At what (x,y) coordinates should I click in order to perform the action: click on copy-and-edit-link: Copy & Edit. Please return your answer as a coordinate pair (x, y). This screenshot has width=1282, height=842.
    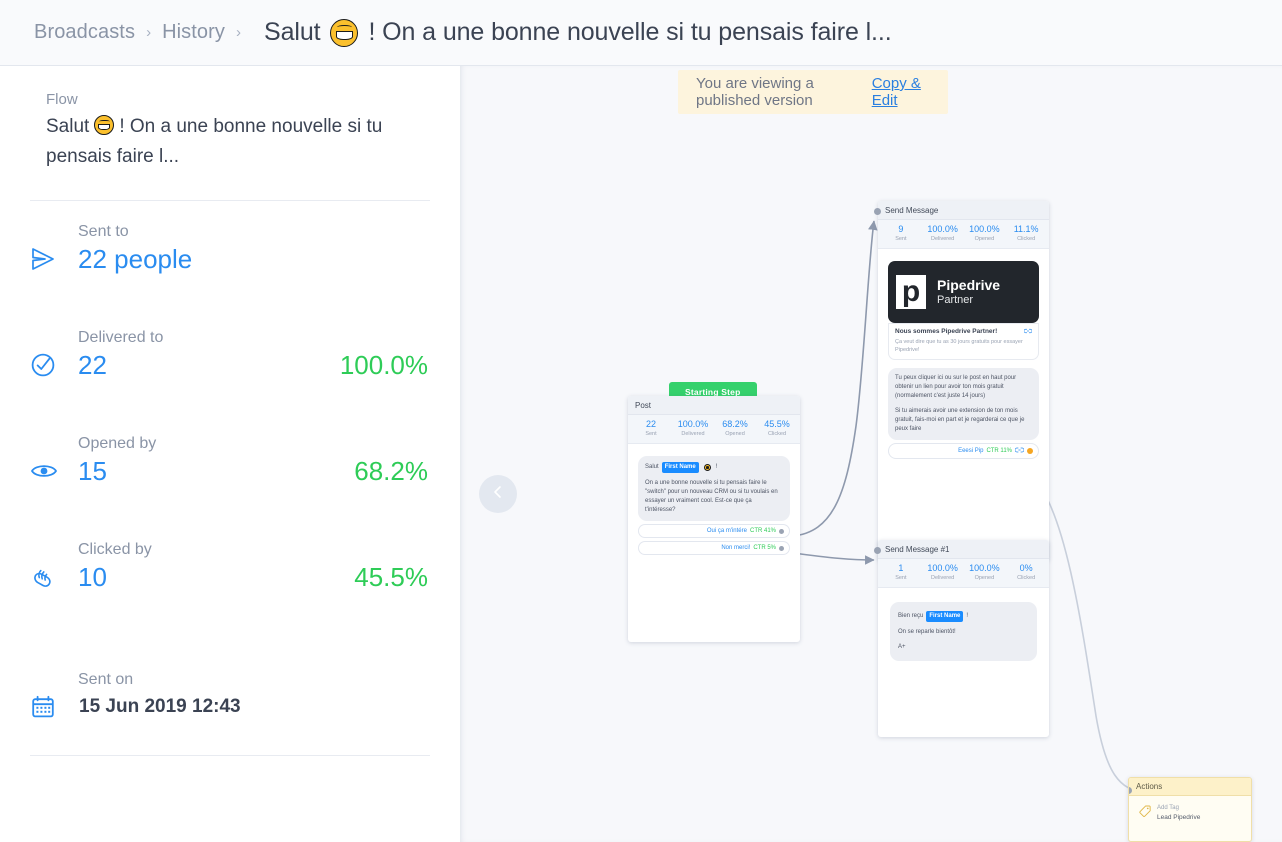
    Looking at the image, I should click on (901, 92).